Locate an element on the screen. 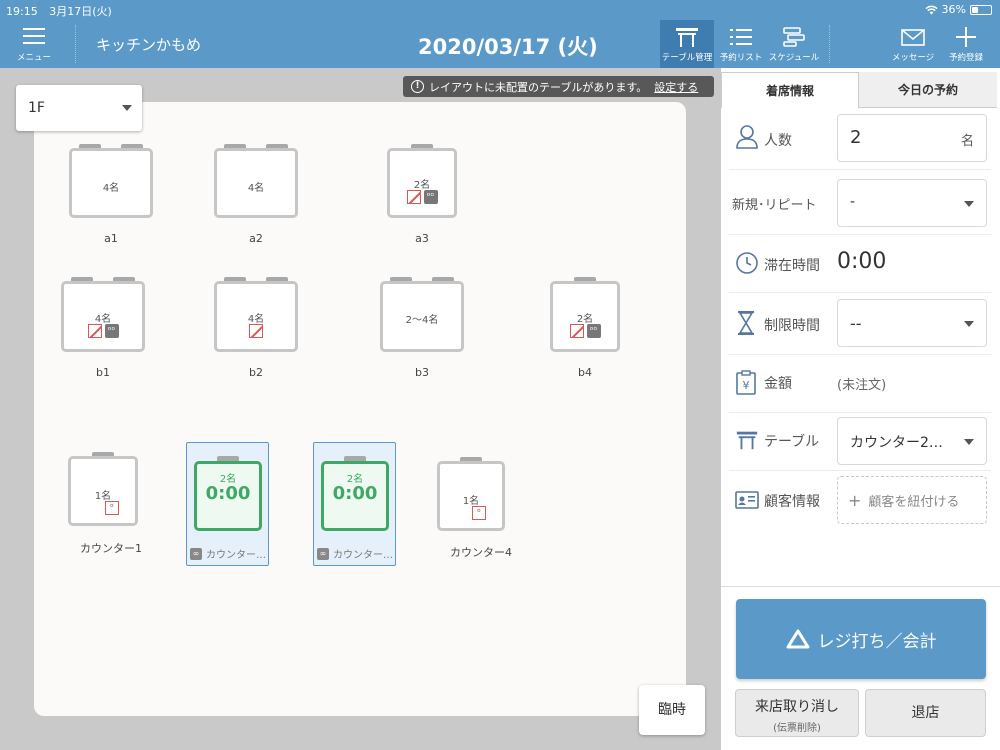 This screenshot has height=750, width=1000. table-name: カウンター1 is located at coordinates (111, 548).